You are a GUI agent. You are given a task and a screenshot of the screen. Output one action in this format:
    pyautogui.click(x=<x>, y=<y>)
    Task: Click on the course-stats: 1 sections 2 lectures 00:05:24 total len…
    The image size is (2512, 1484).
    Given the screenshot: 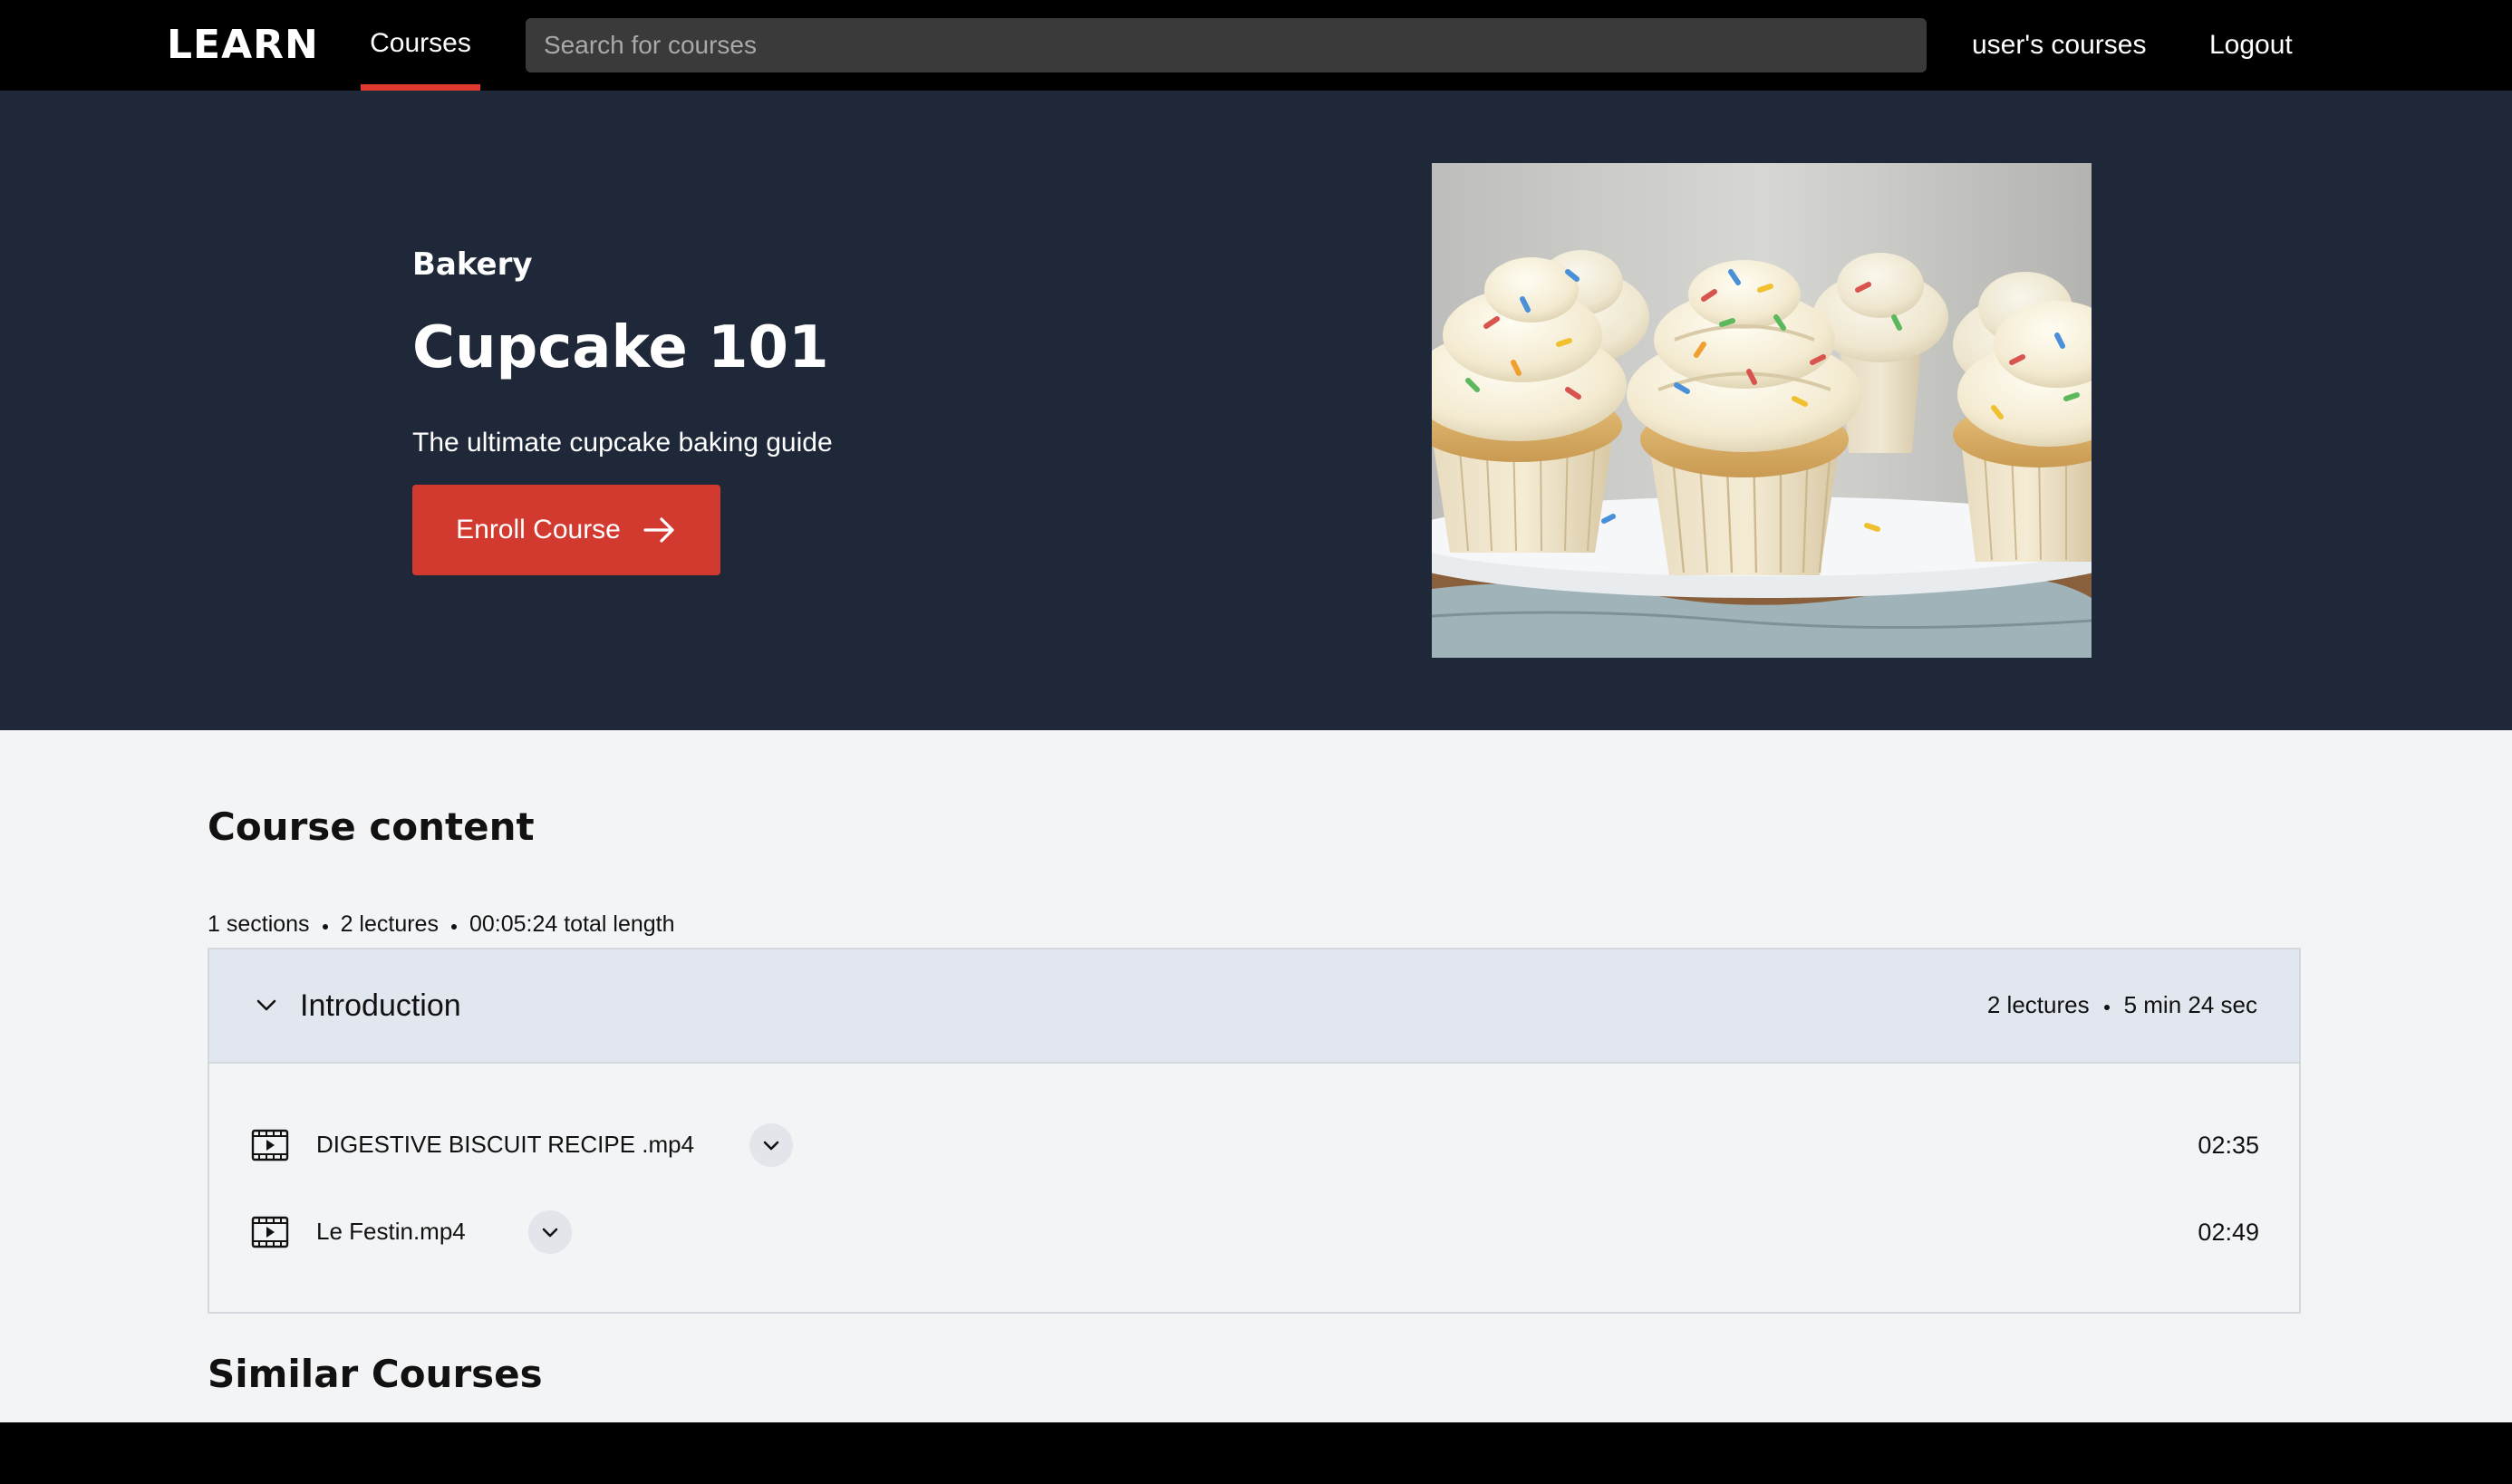 What is the action you would take?
    pyautogui.click(x=441, y=925)
    